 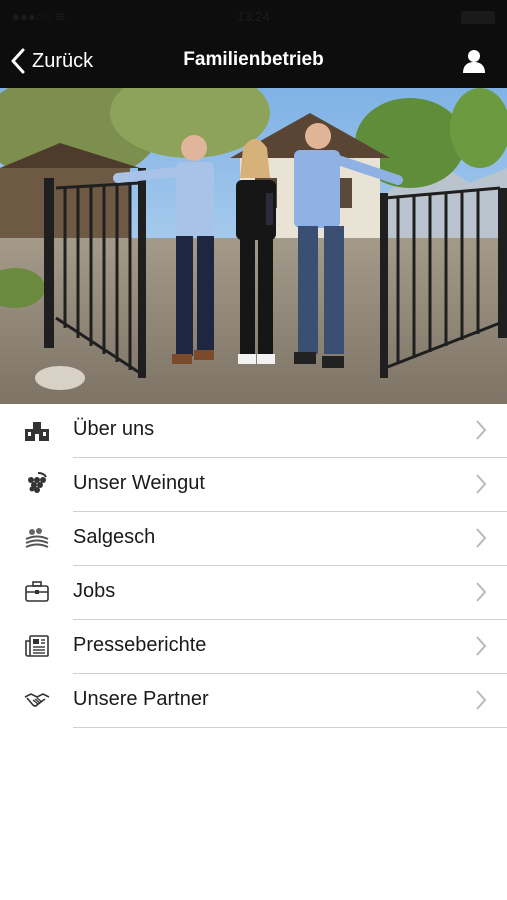 I want to click on menu-item-label: Salgesch, so click(x=114, y=537).